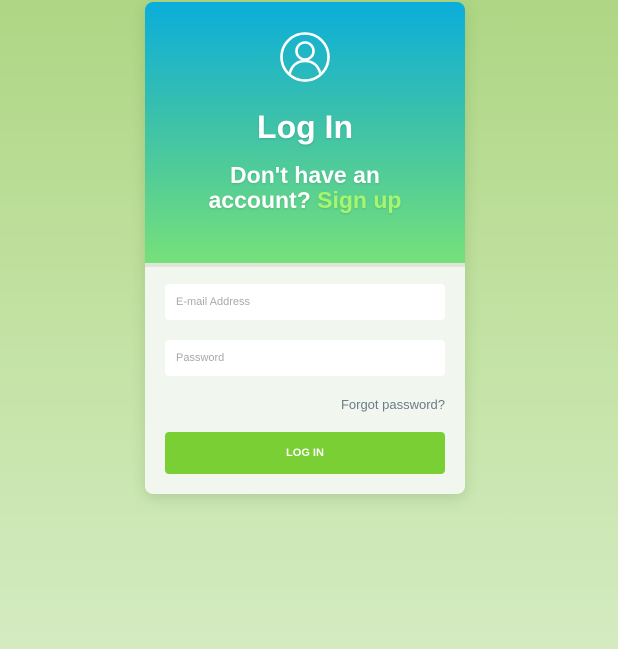 The width and height of the screenshot is (618, 649). What do you see at coordinates (305, 57) in the screenshot?
I see `user-circle-icon` at bounding box center [305, 57].